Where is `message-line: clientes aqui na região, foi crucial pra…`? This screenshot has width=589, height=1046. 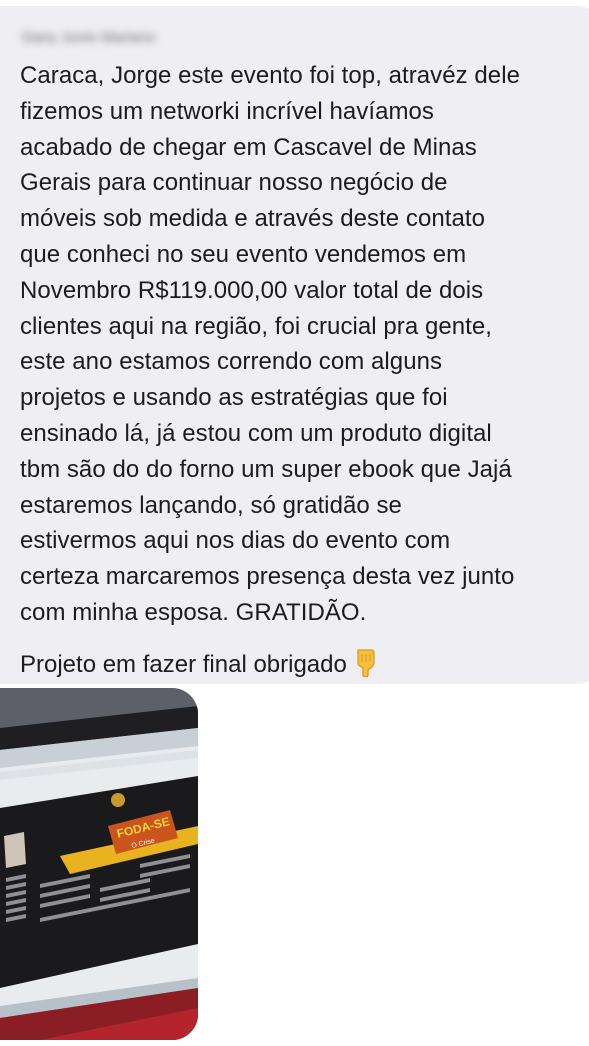
message-line: clientes aqui na região, foi crucial pra… is located at coordinates (256, 326).